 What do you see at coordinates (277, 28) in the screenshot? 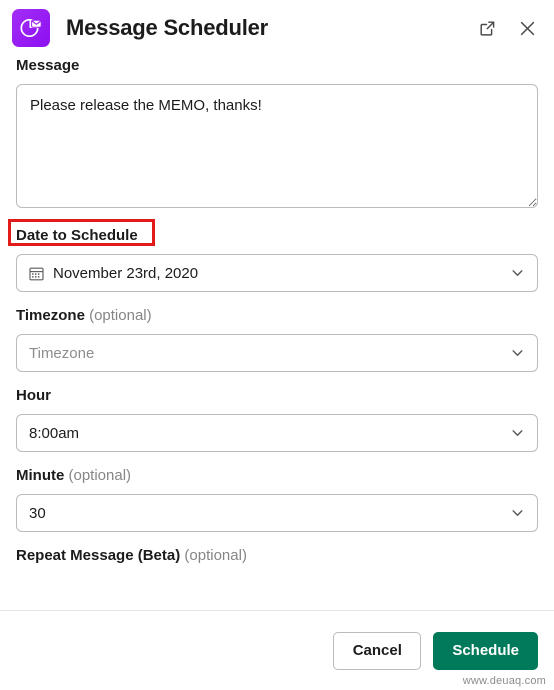
I see `modal-header: Message Scheduler` at bounding box center [277, 28].